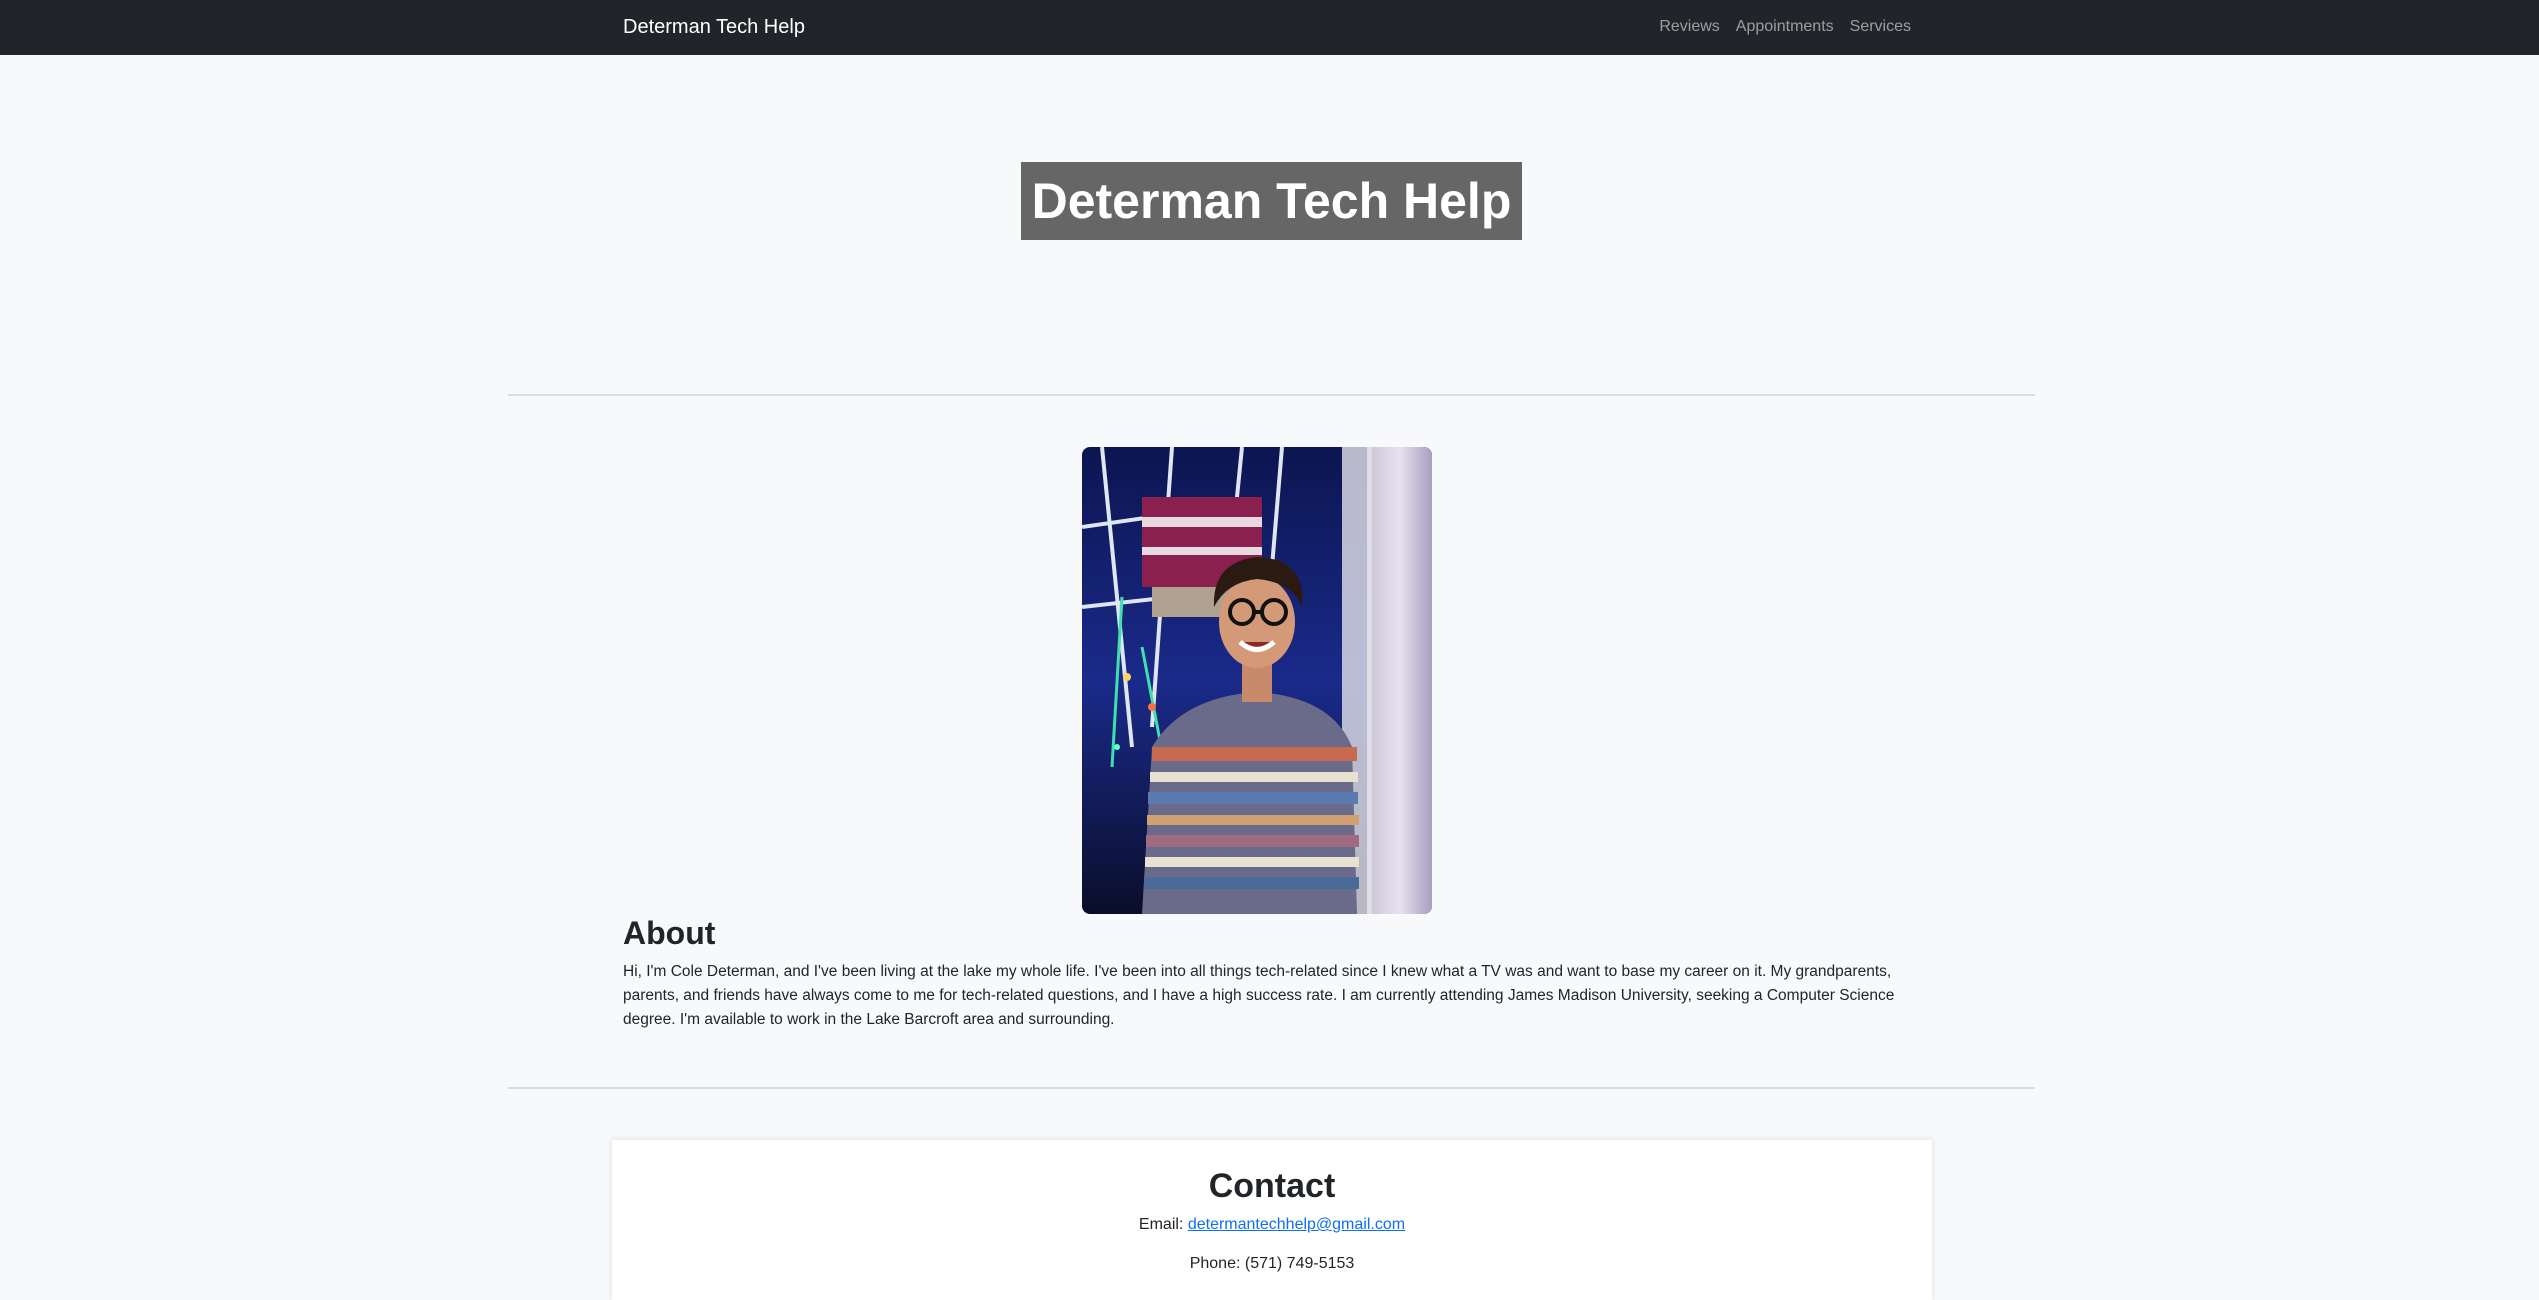 The height and width of the screenshot is (1300, 2539). Describe the element at coordinates (1299, 1263) in the screenshot. I see `phone-number: (571) 749-5153` at that location.